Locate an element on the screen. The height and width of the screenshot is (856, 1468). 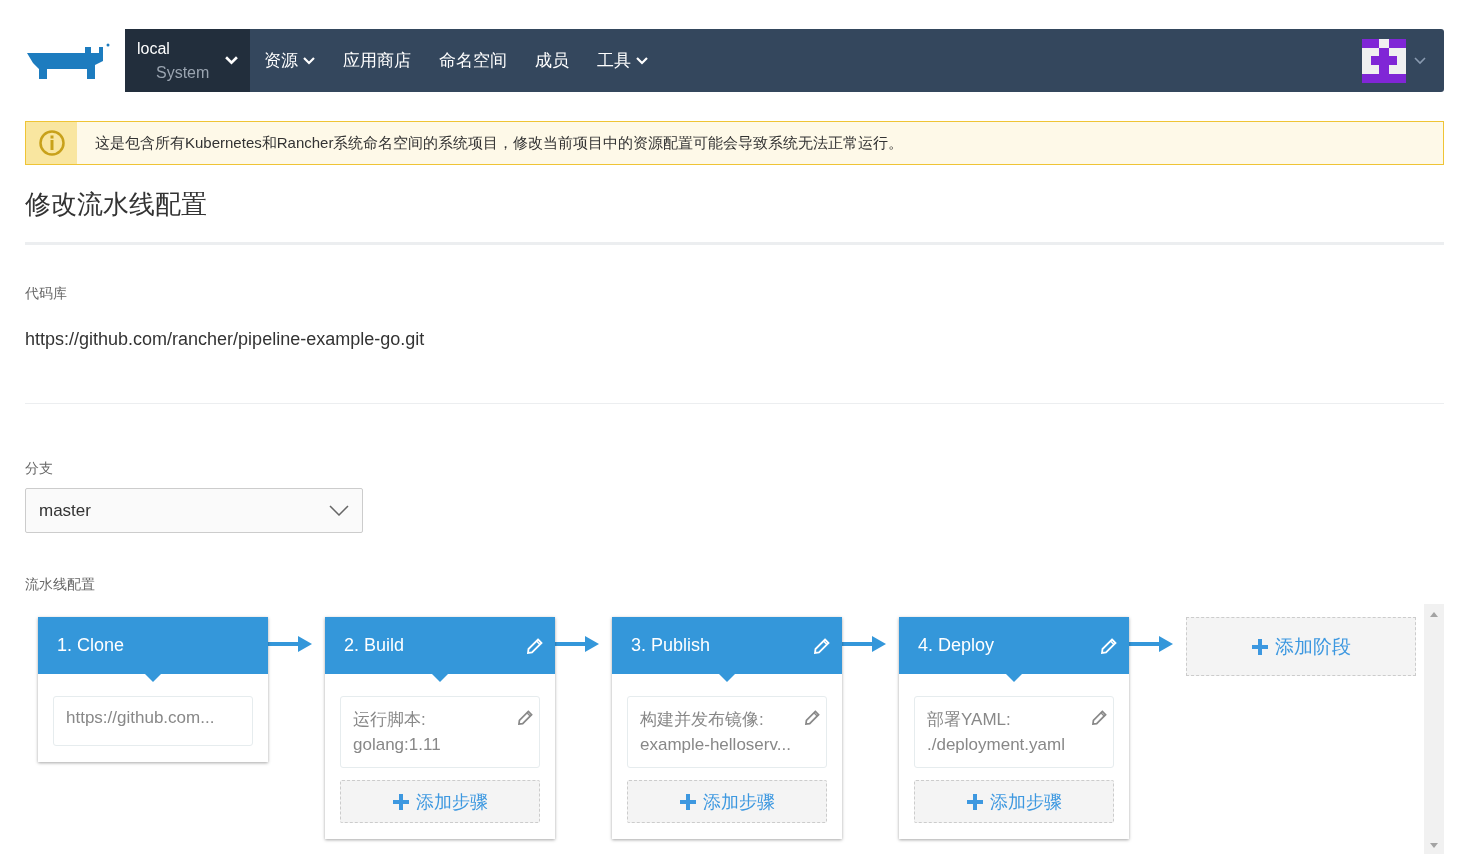
scrollbar is located at coordinates (1434, 729).